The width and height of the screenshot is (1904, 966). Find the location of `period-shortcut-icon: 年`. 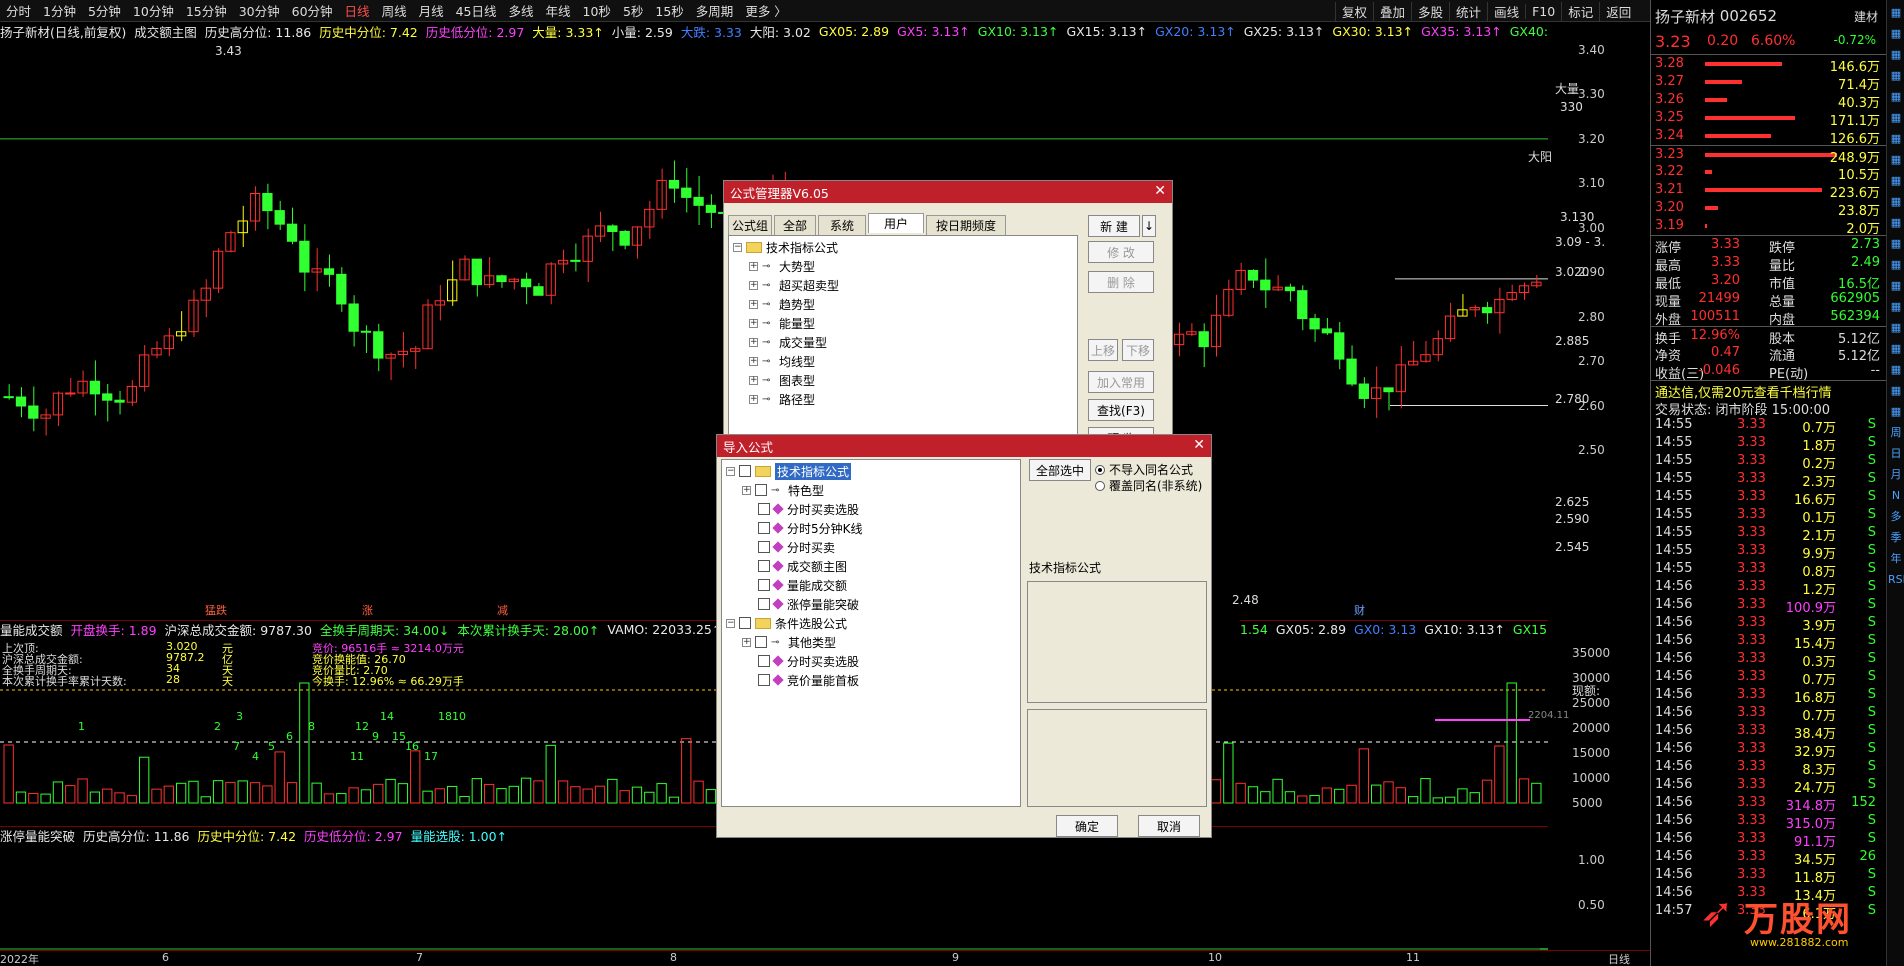

period-shortcut-icon: 年 is located at coordinates (1896, 559).